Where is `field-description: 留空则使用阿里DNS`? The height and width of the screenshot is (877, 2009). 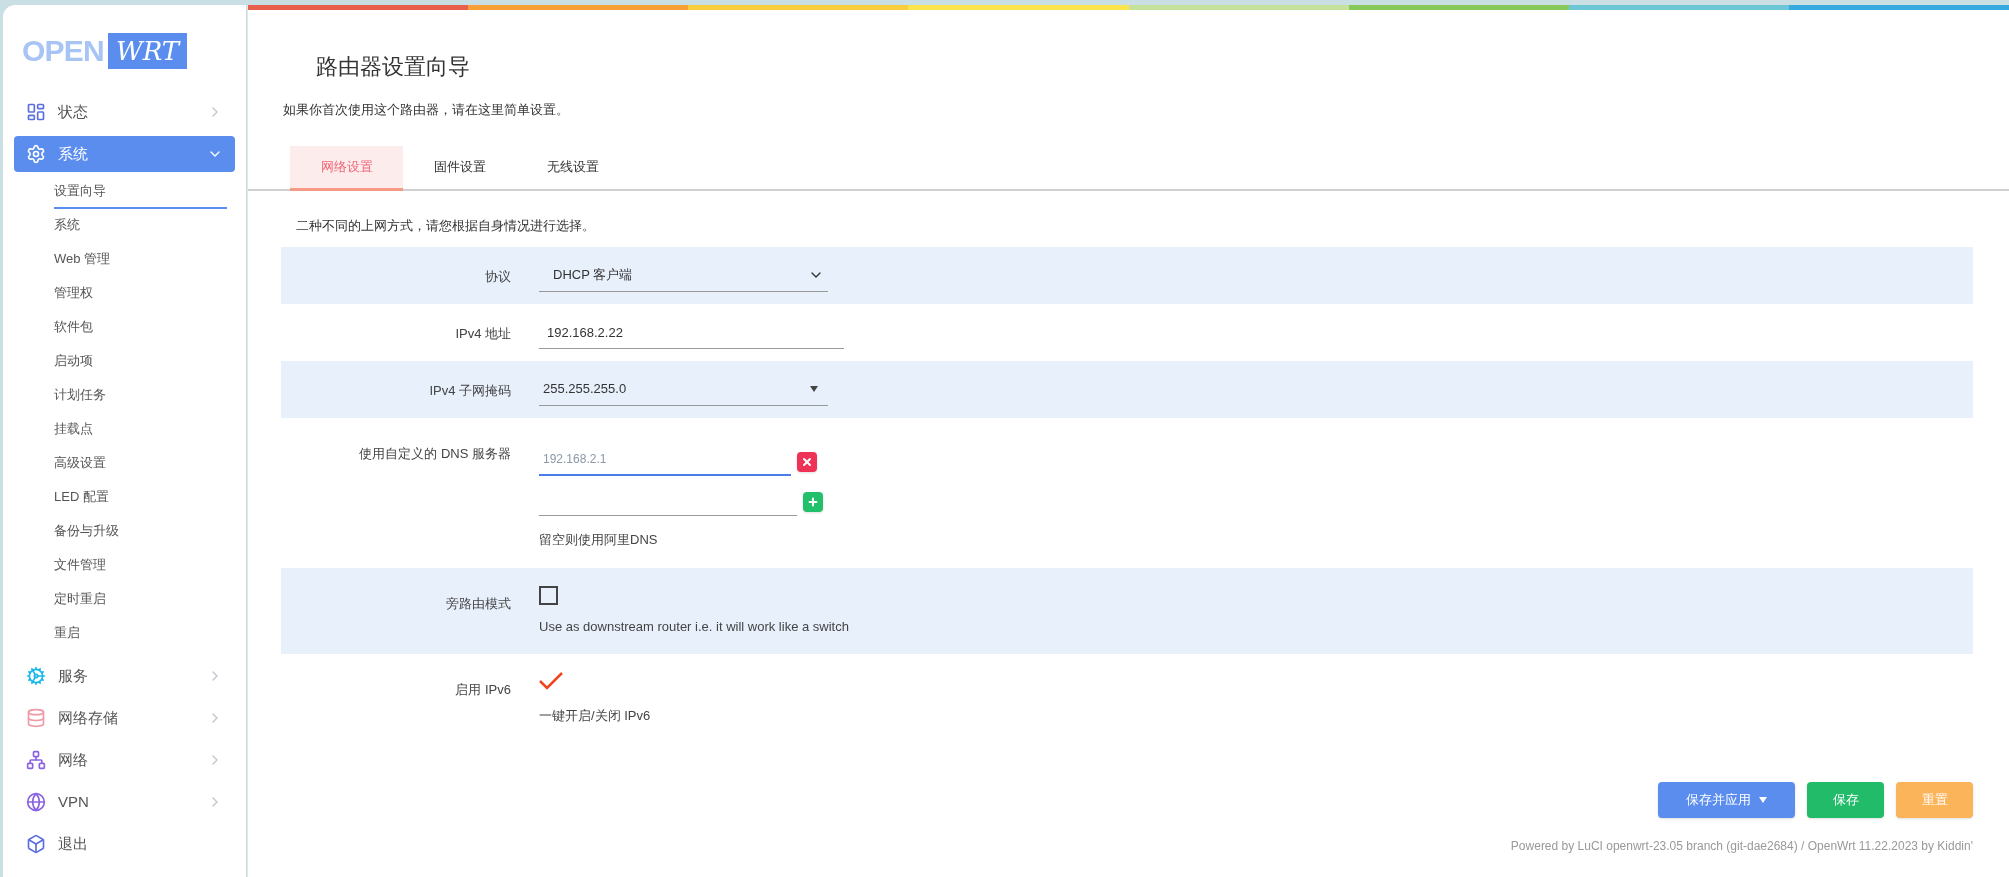 field-description: 留空则使用阿里DNS is located at coordinates (599, 540).